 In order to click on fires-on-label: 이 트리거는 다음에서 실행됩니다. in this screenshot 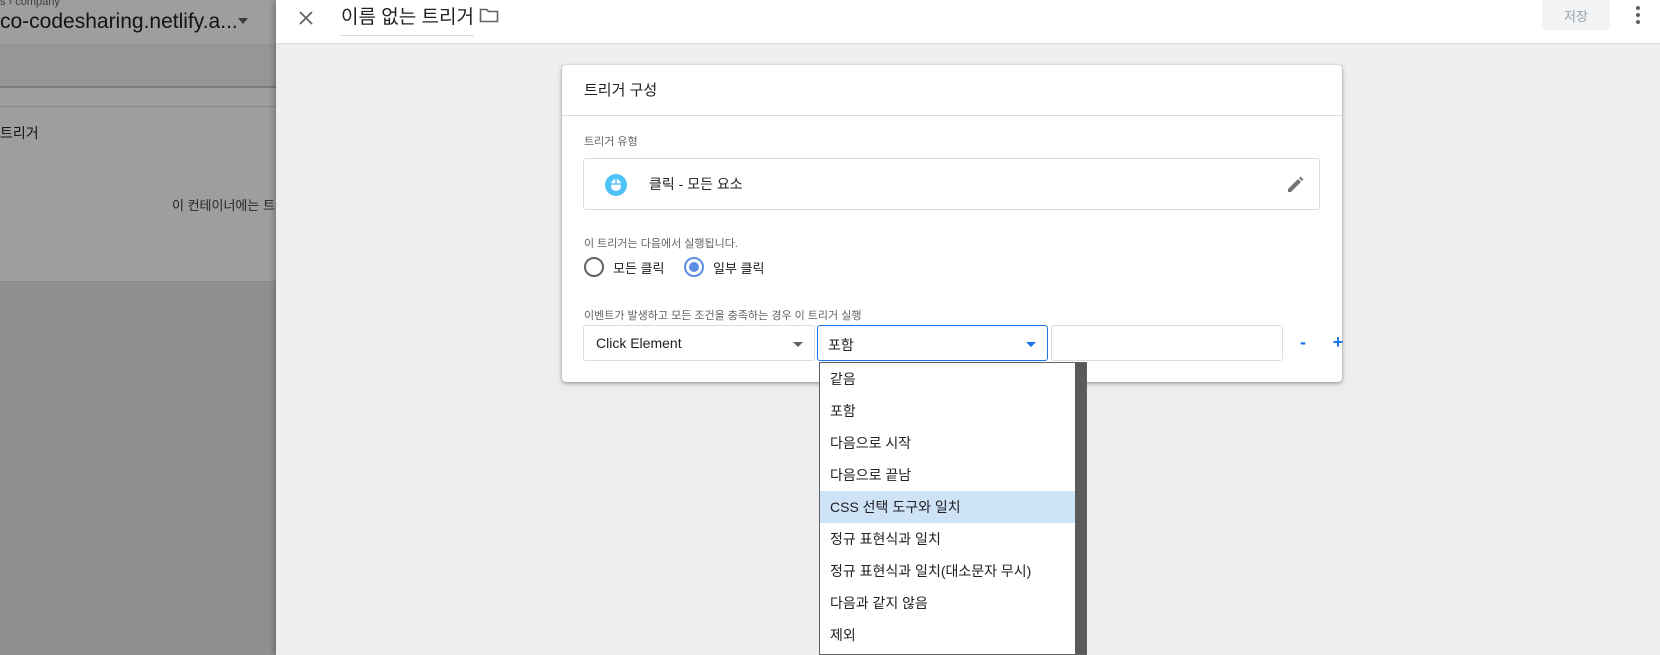, I will do `click(661, 244)`.